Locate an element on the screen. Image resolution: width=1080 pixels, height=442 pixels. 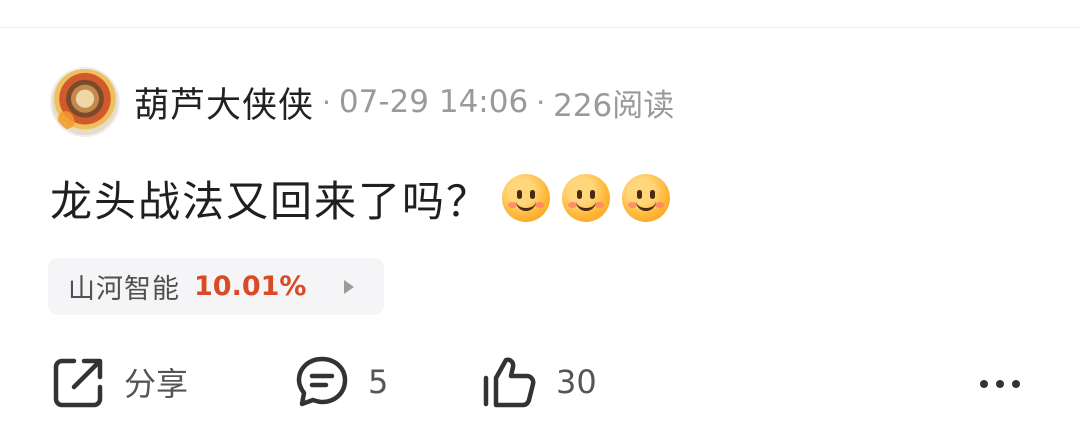
more-dots-icon is located at coordinates (1000, 382).